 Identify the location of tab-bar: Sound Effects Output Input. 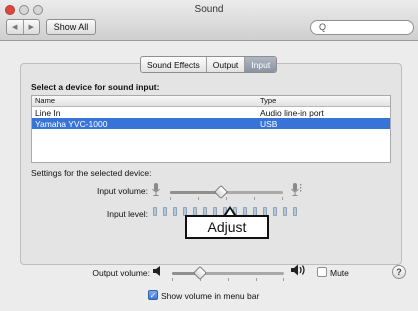
(209, 64).